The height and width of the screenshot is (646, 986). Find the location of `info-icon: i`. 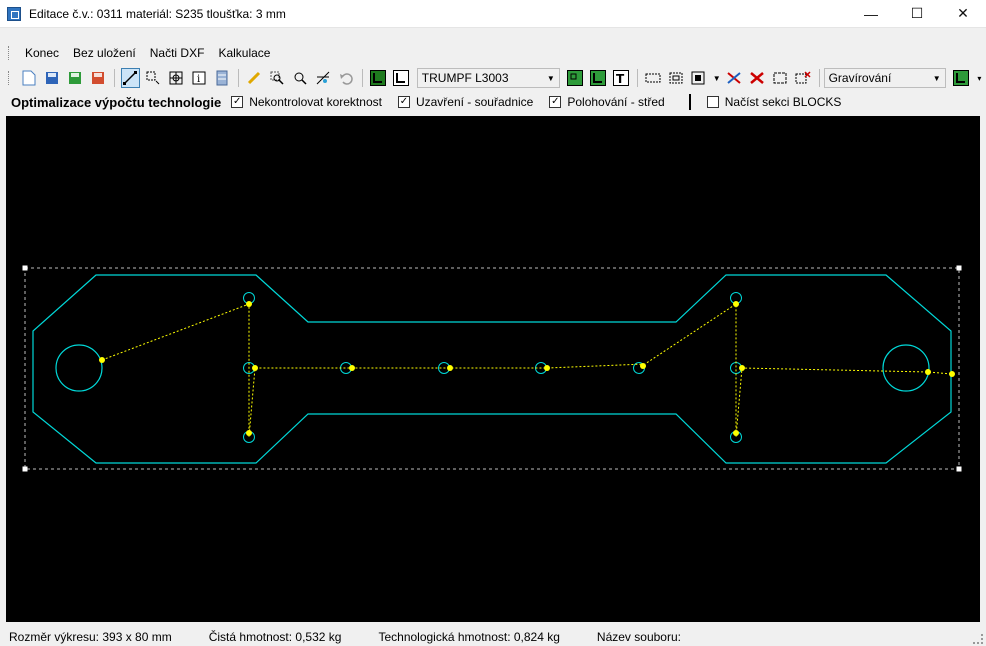

info-icon: i is located at coordinates (199, 78).